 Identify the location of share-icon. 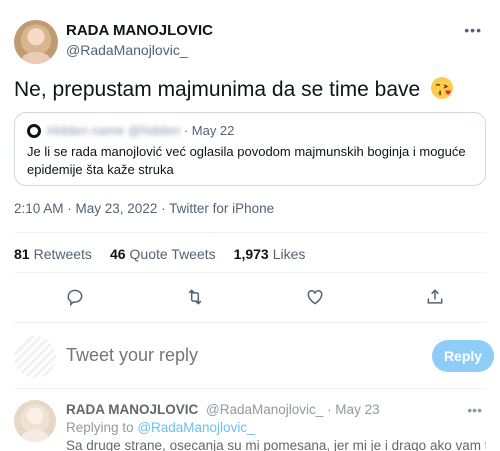
(435, 296).